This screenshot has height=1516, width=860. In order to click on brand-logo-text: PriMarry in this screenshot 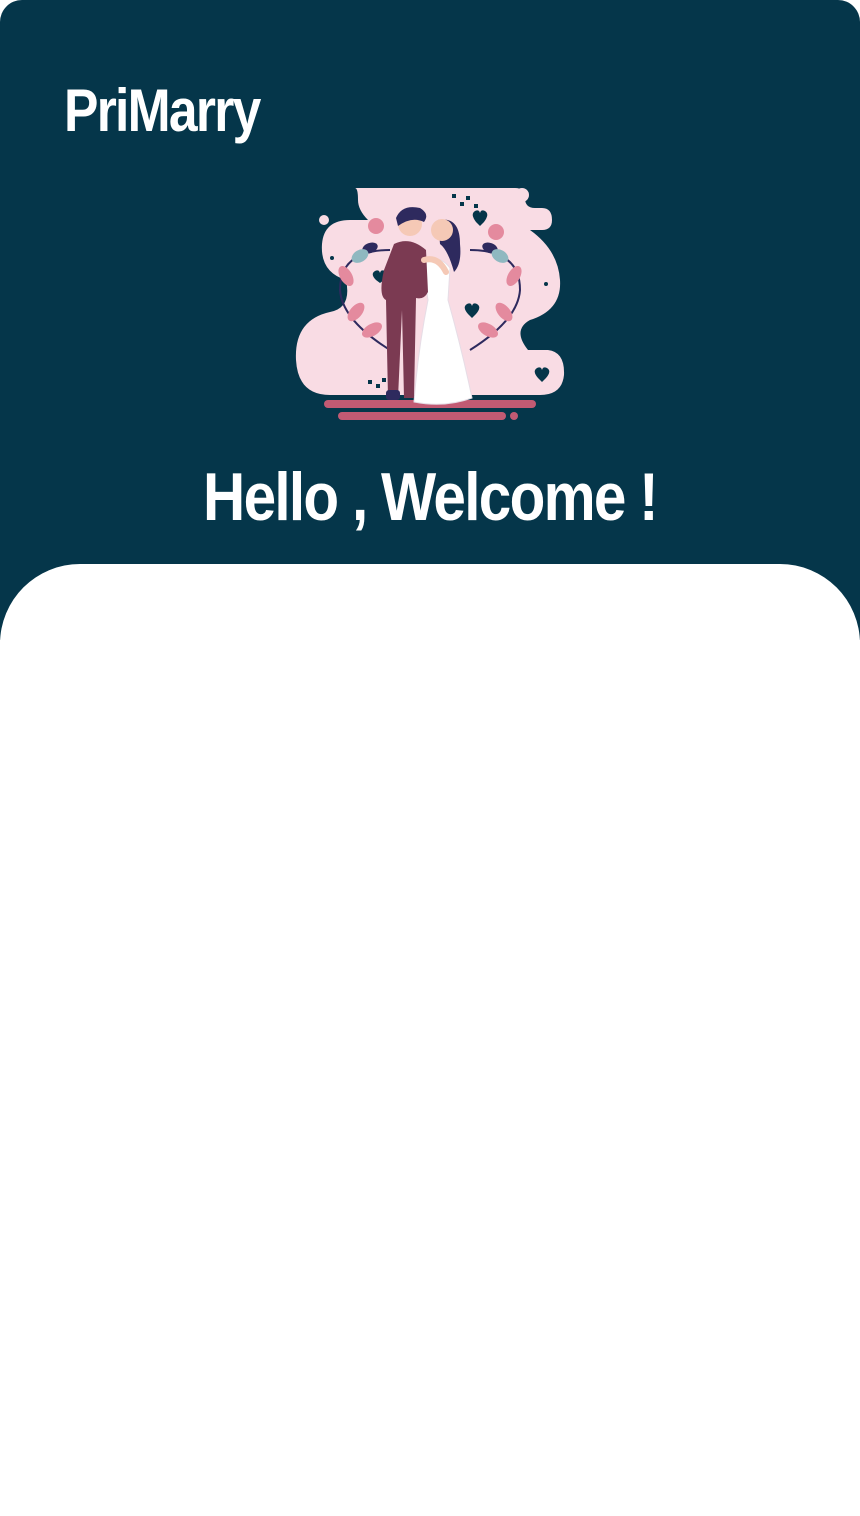, I will do `click(162, 110)`.